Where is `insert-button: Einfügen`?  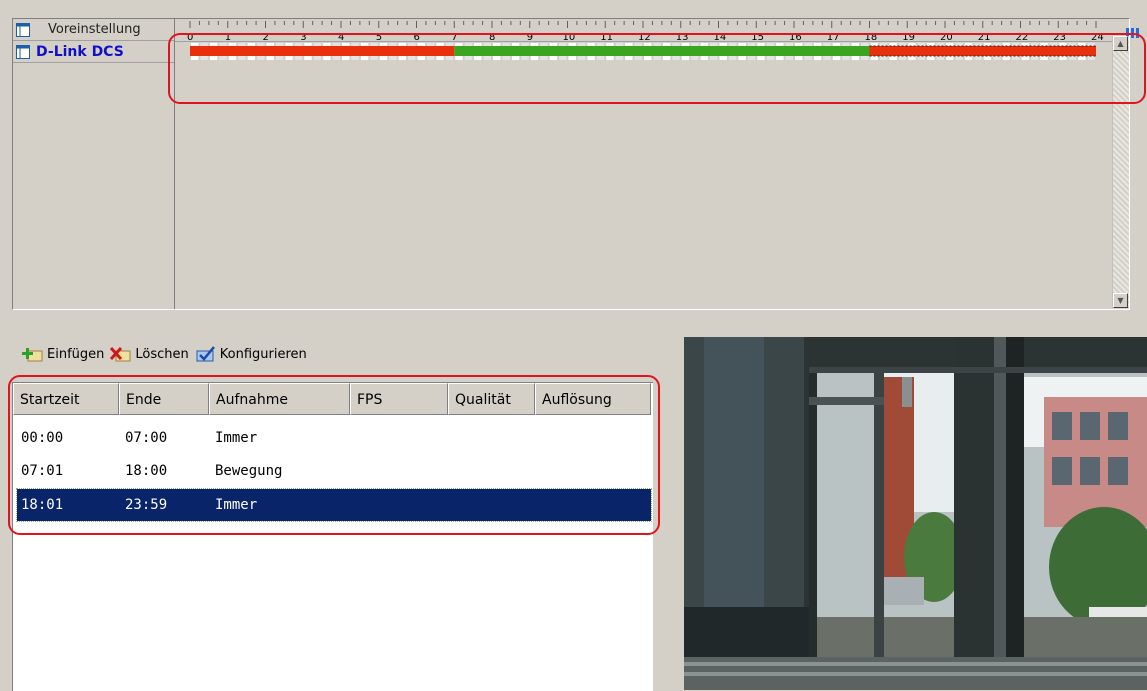
insert-button: Einfügen is located at coordinates (63, 354).